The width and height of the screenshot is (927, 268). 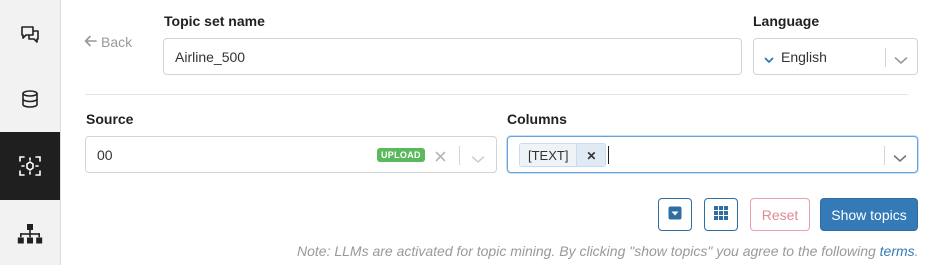 I want to click on sidebar, so click(x=30, y=132).